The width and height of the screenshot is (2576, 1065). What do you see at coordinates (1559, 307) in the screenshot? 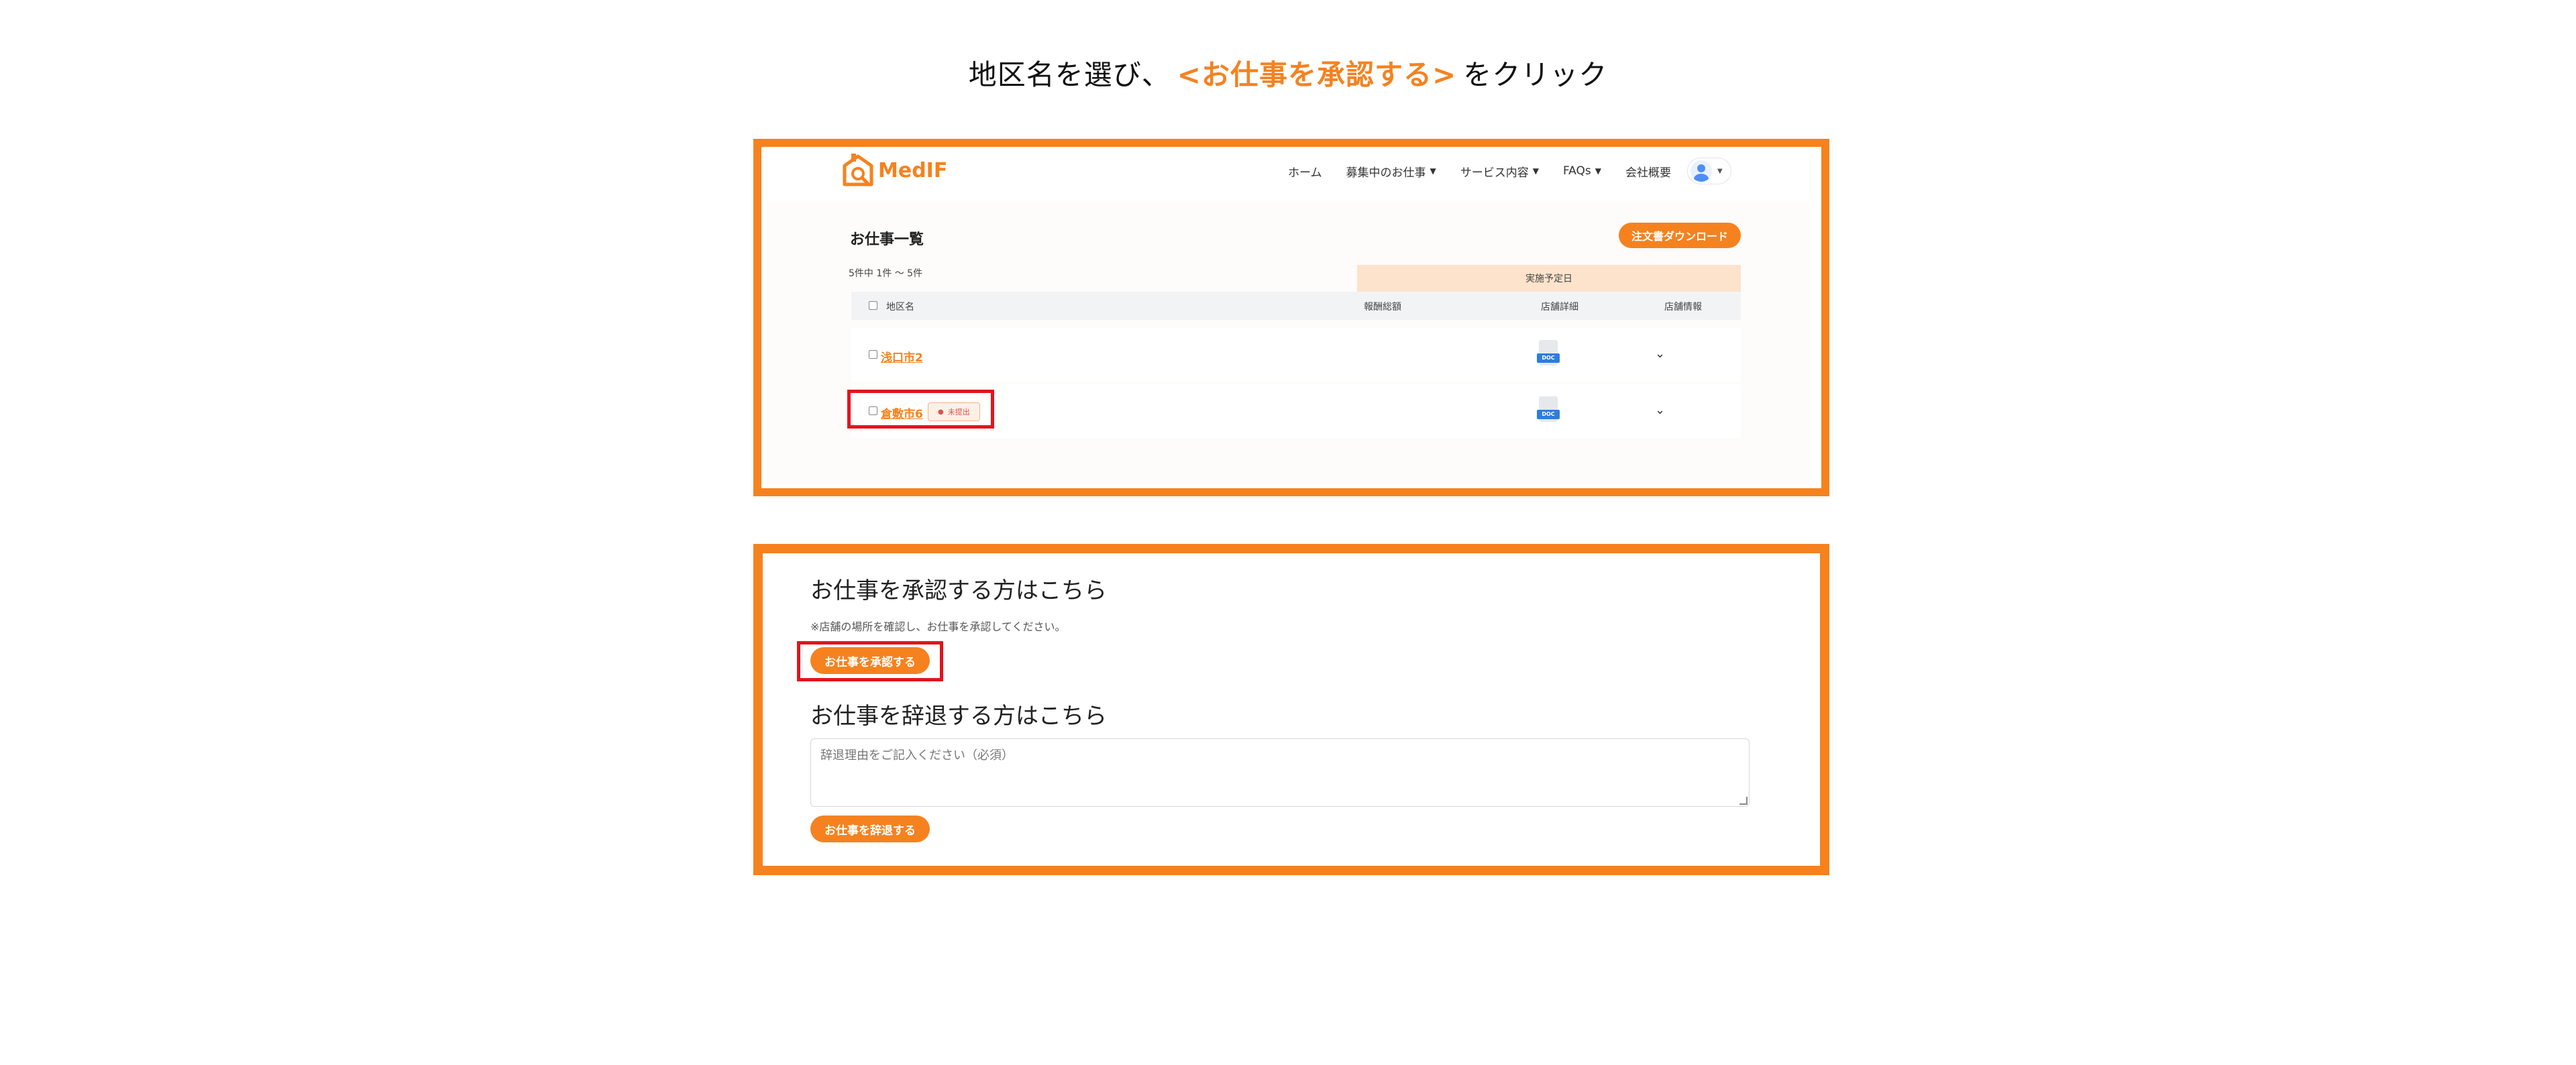
I see `col-store-detail: 店舗詳細` at bounding box center [1559, 307].